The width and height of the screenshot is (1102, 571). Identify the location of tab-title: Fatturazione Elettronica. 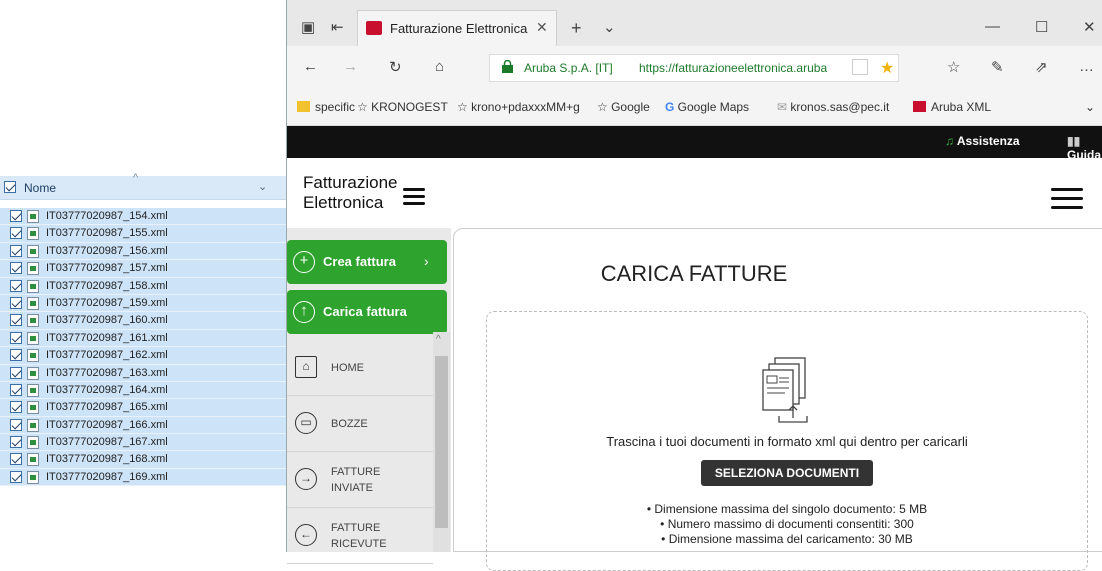
(459, 28).